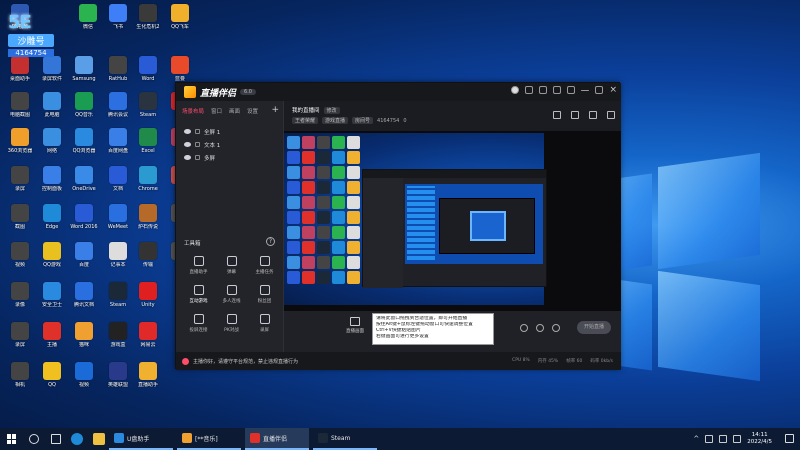 The image size is (800, 450). What do you see at coordinates (84, 299) in the screenshot?
I see `desktop-icon: 腾讯文档` at bounding box center [84, 299].